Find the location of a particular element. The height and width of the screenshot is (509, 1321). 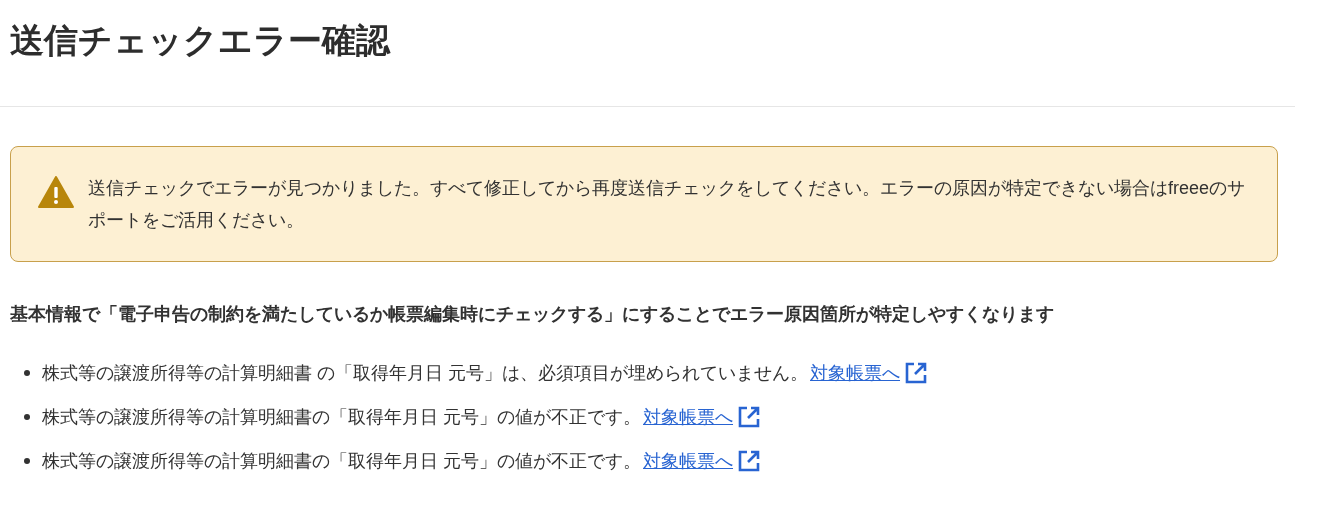

error-message: 株式等の譲渡所得等の計算明細書 の「取得年月日 元号」は、必須項目が埋められていません。 is located at coordinates (425, 373).